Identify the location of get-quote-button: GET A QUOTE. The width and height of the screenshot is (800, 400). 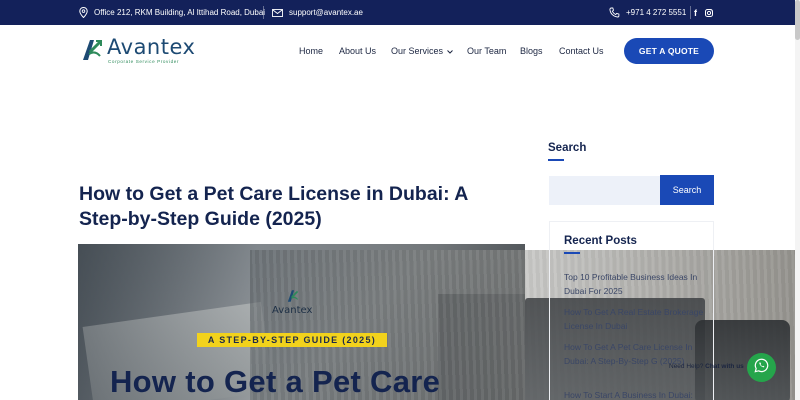
(669, 51).